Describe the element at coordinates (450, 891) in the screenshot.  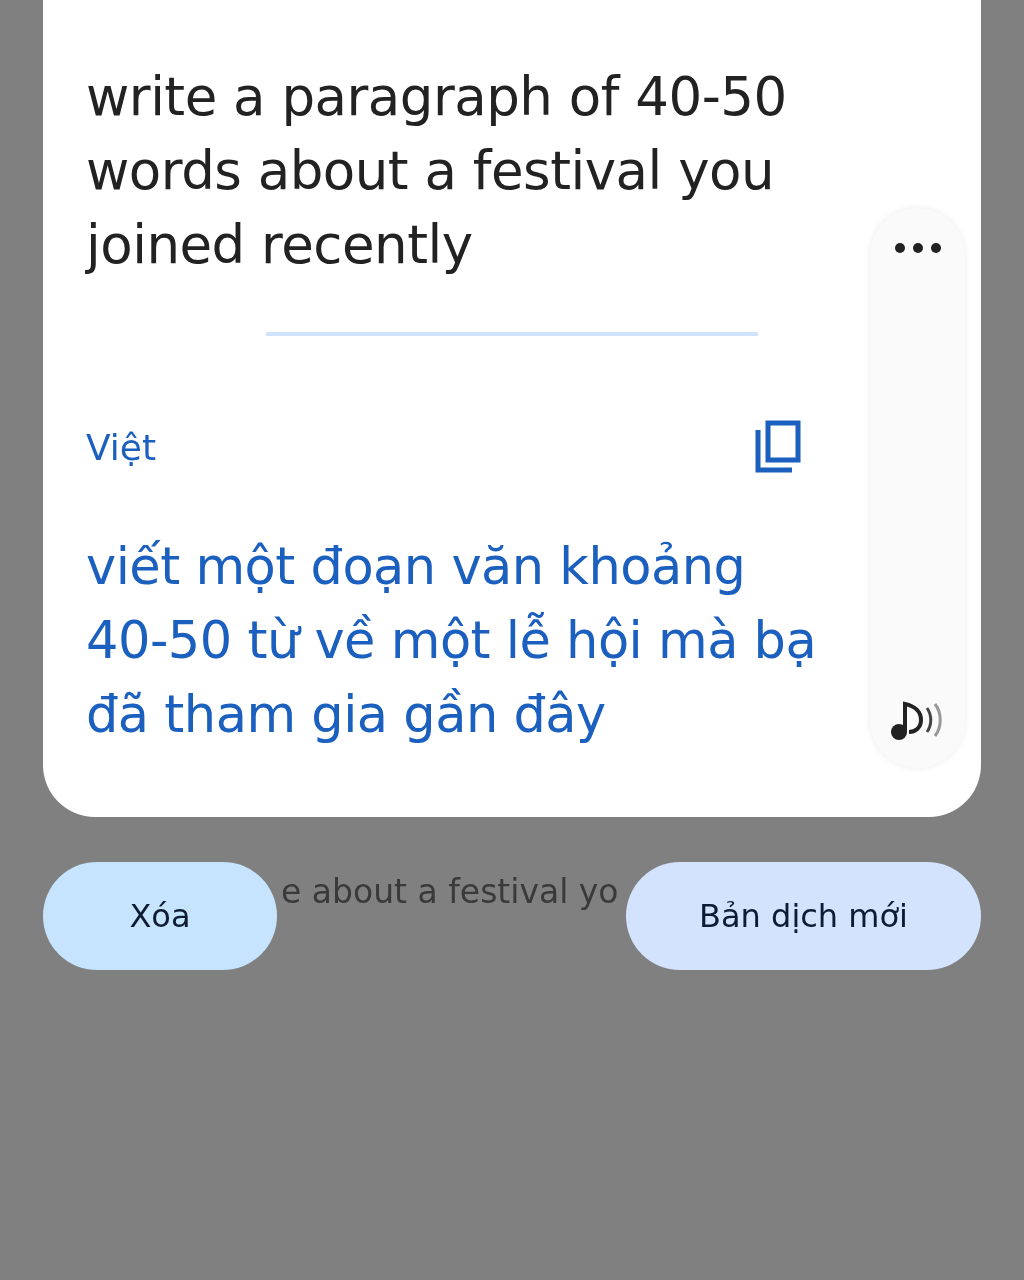
I see `background-text: e about a festival yo` at that location.